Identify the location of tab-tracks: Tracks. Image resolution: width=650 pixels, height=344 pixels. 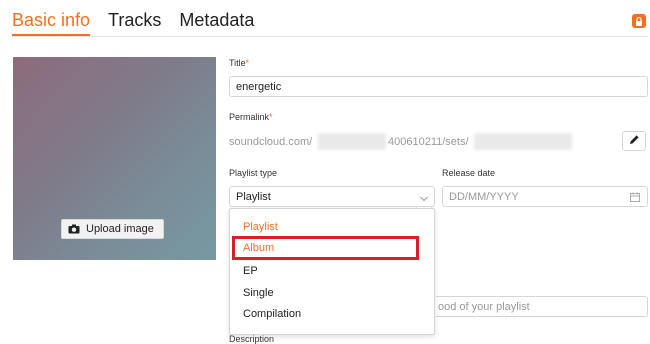
(134, 22).